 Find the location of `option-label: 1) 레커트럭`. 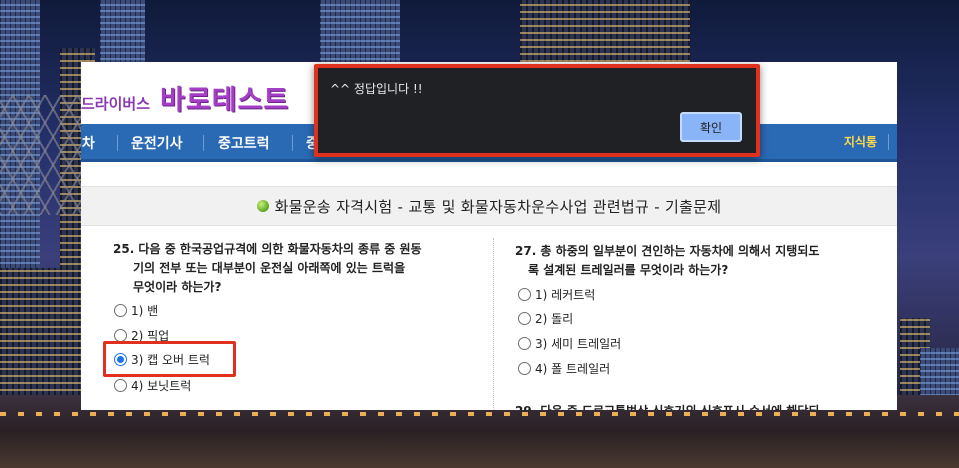

option-label: 1) 레커트럭 is located at coordinates (565, 295).